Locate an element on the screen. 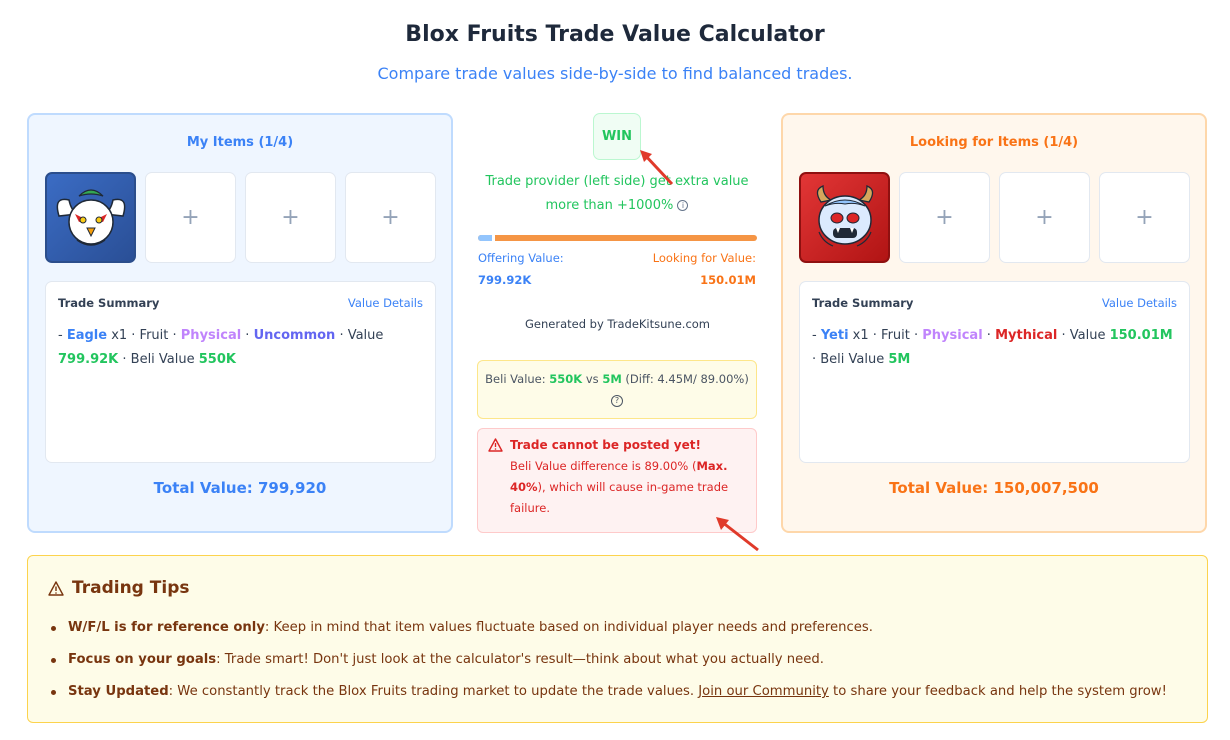 The height and width of the screenshot is (740, 1230). generated-by-text: Generated by TradeKitsune.com is located at coordinates (617, 324).